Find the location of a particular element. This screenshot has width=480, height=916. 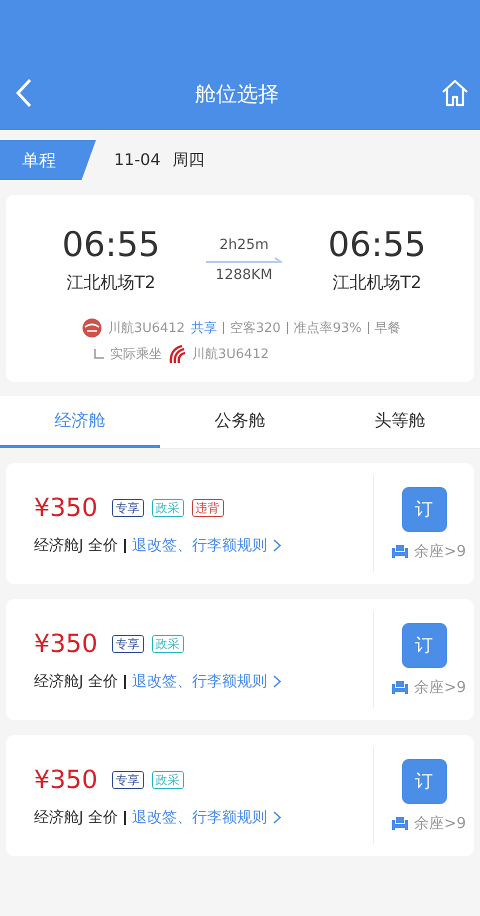

flight-detail: 早餐 is located at coordinates (387, 328).